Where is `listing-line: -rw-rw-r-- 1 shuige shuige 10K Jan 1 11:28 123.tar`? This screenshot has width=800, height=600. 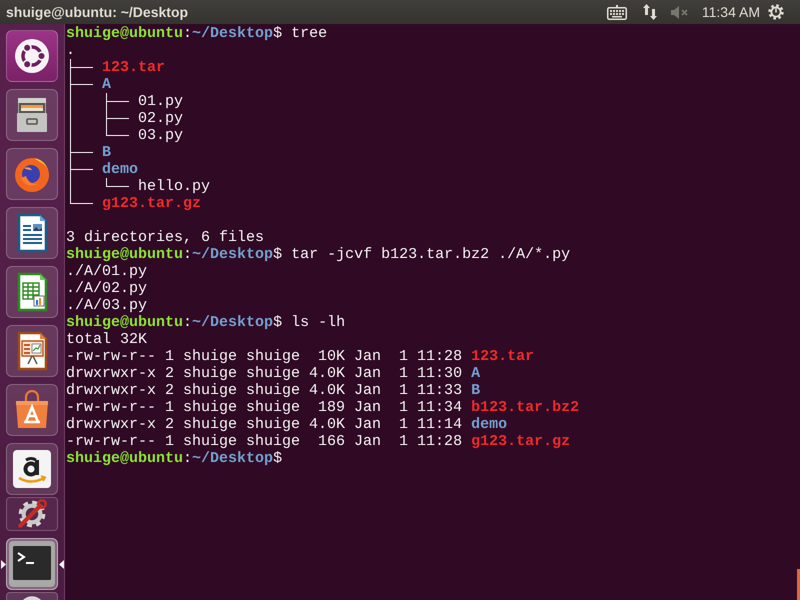
listing-line: -rw-rw-r-- 1 shuige shuige 10K Jan 1 11:28 123.tar is located at coordinates (300, 356).